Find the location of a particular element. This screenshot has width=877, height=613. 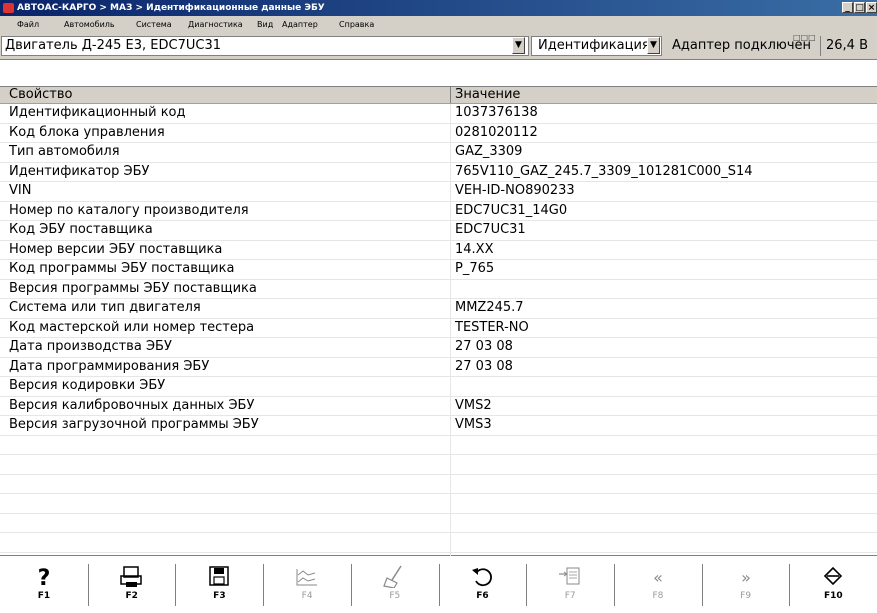

row-property: Код мастерской или номер тестера is located at coordinates (132, 327).